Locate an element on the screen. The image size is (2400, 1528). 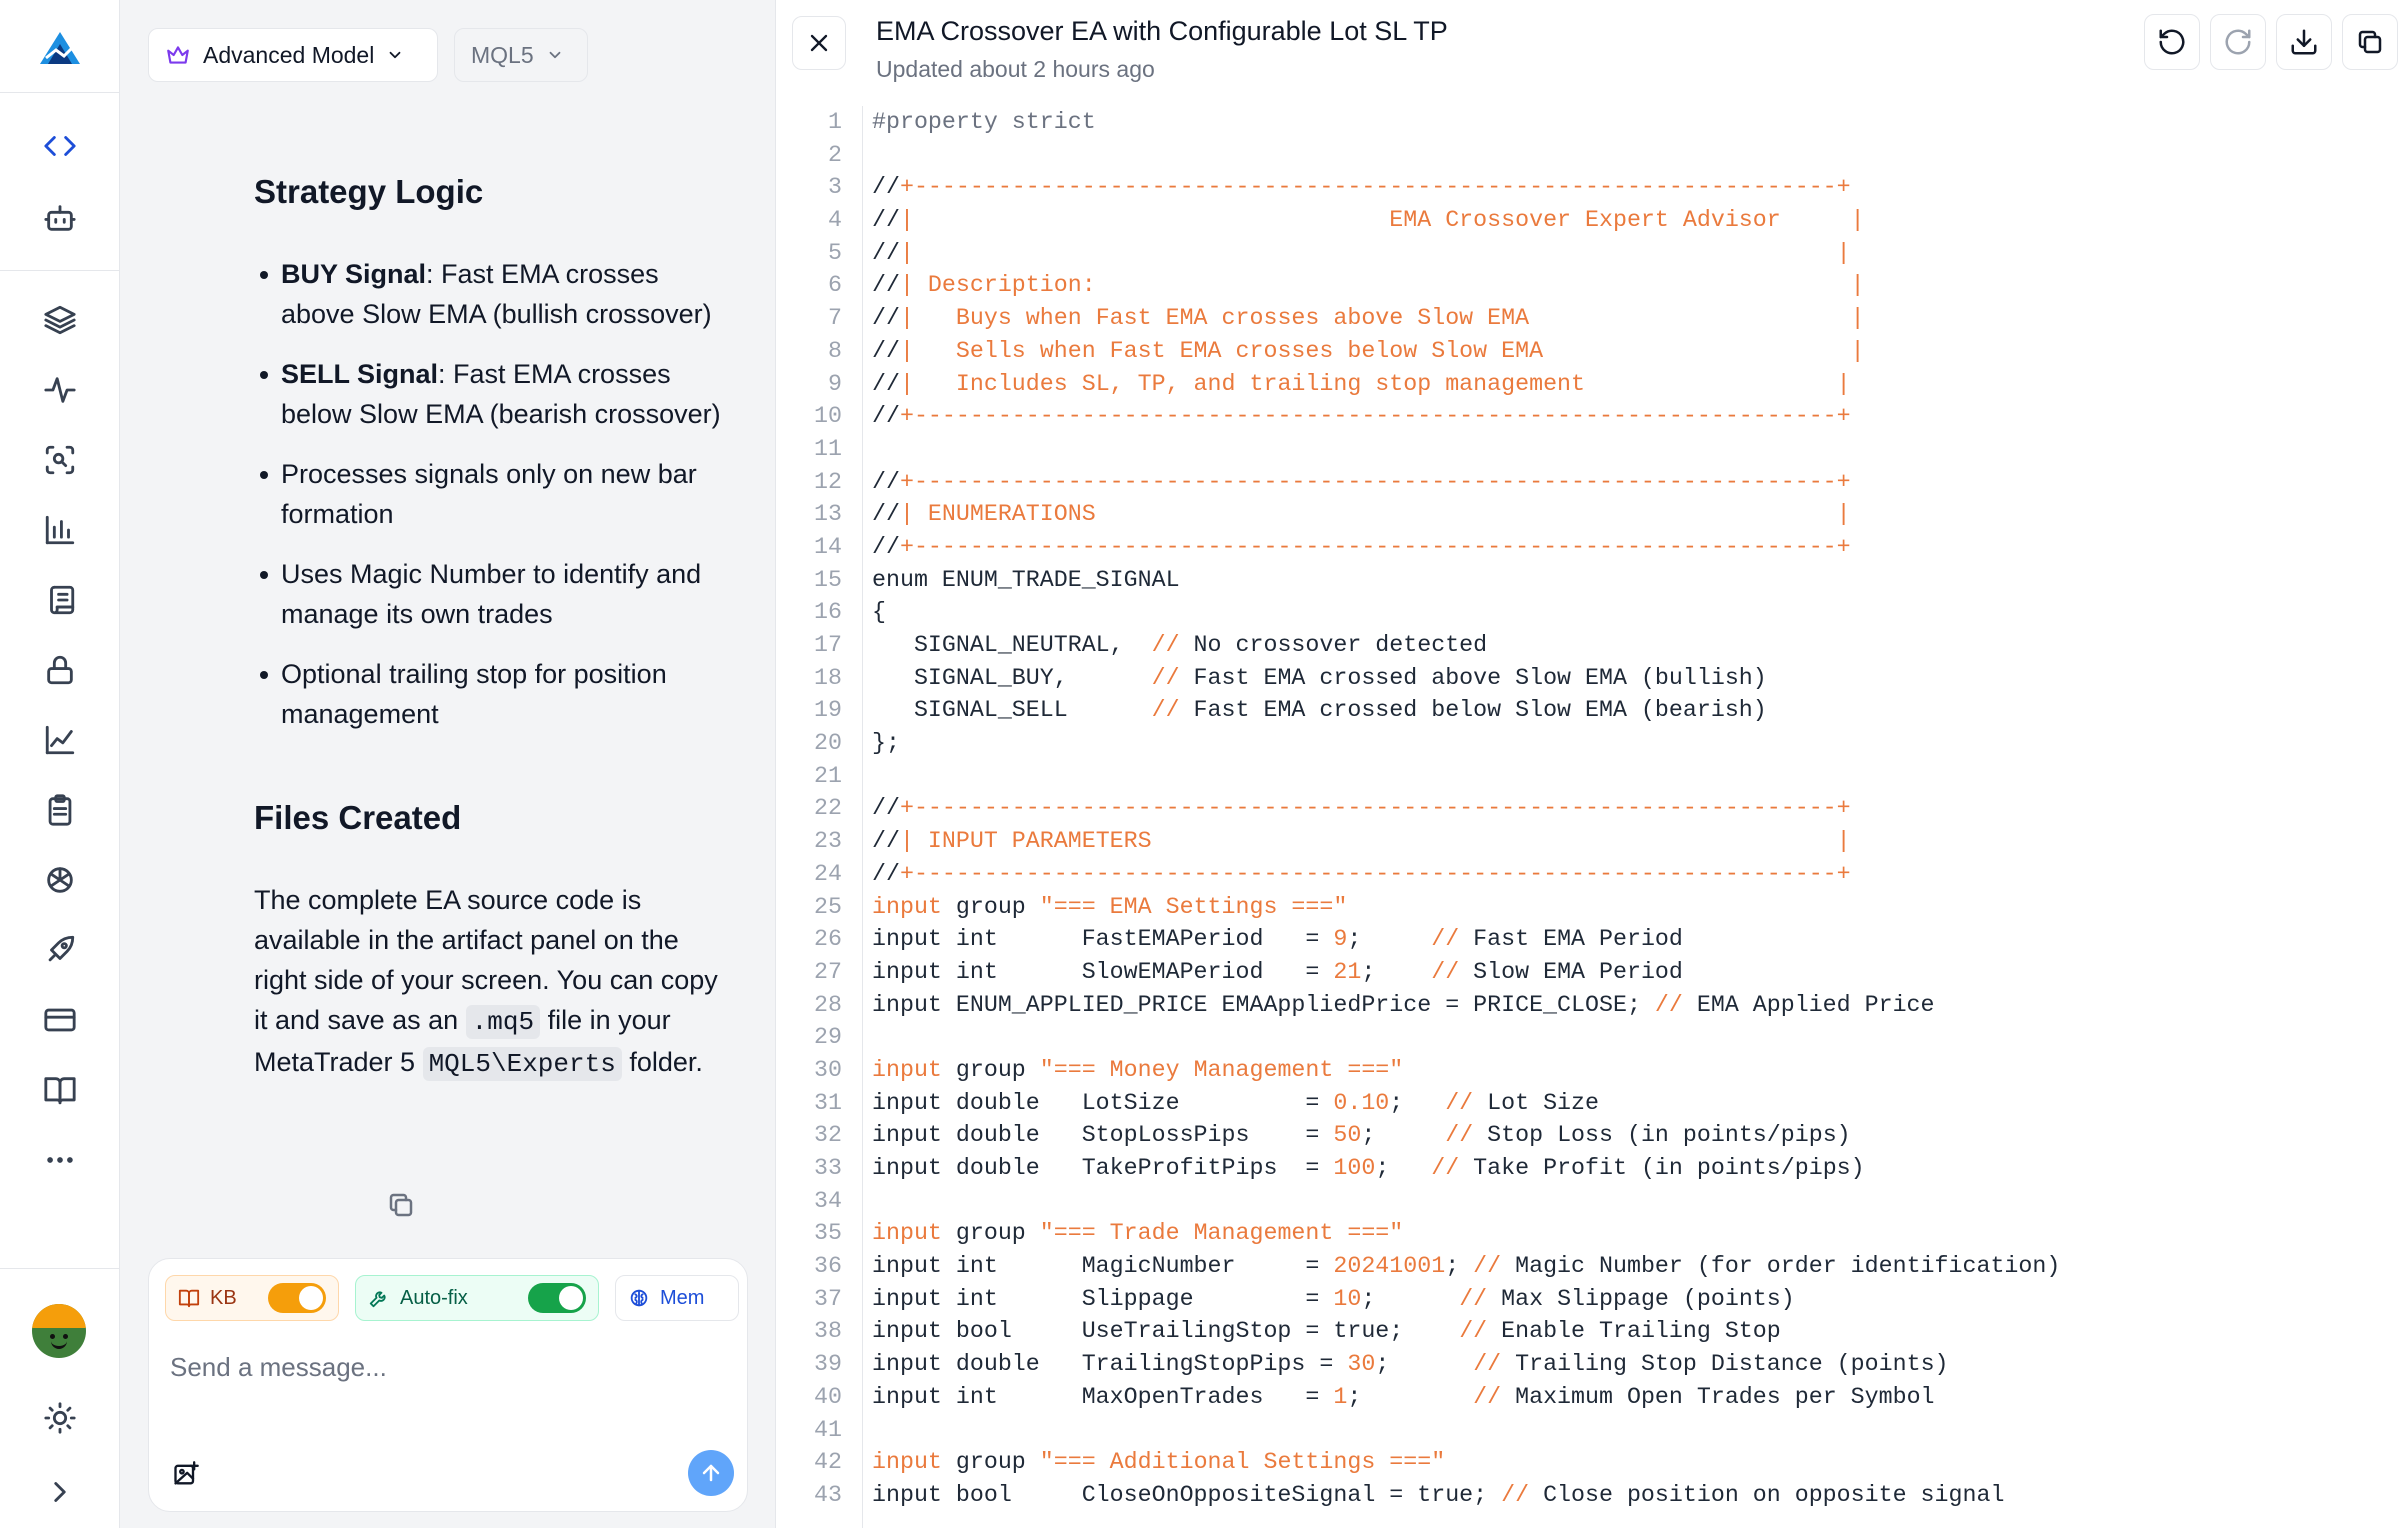
line-number: 15 is located at coordinates (828, 579).